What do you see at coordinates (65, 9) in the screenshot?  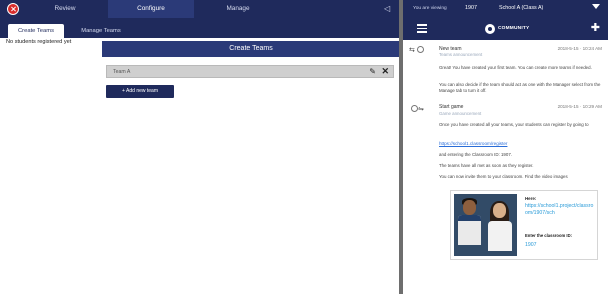 I see `tab-review: Review` at bounding box center [65, 9].